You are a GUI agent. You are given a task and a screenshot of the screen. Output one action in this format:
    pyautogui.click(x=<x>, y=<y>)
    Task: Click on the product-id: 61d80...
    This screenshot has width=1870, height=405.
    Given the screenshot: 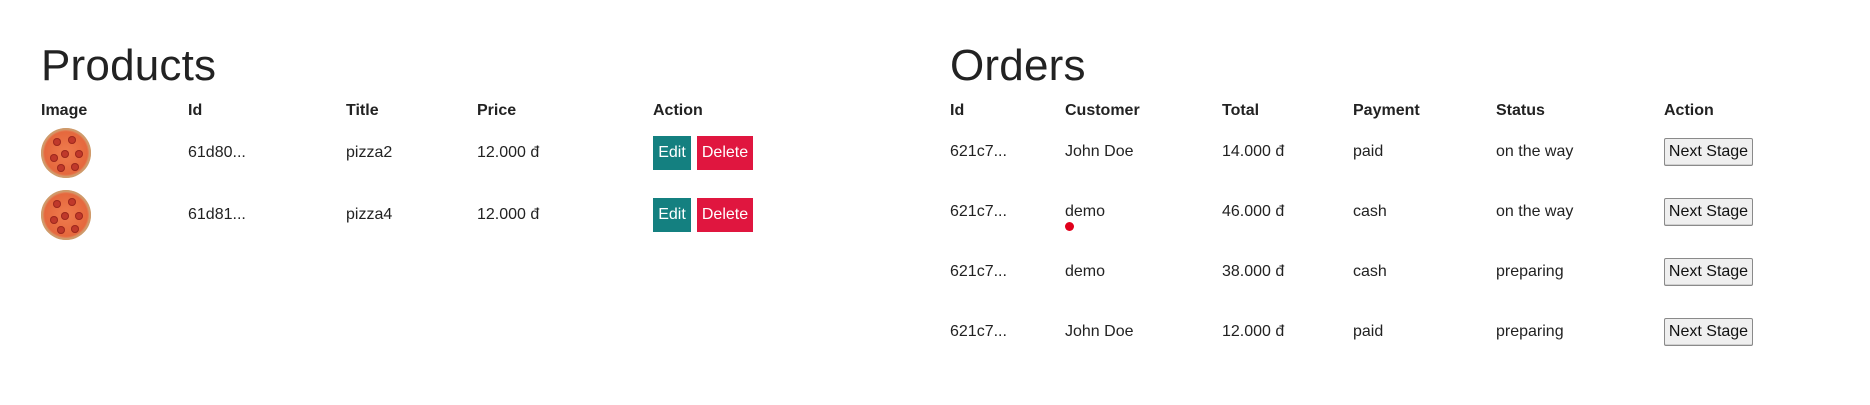 What is the action you would take?
    pyautogui.click(x=217, y=152)
    